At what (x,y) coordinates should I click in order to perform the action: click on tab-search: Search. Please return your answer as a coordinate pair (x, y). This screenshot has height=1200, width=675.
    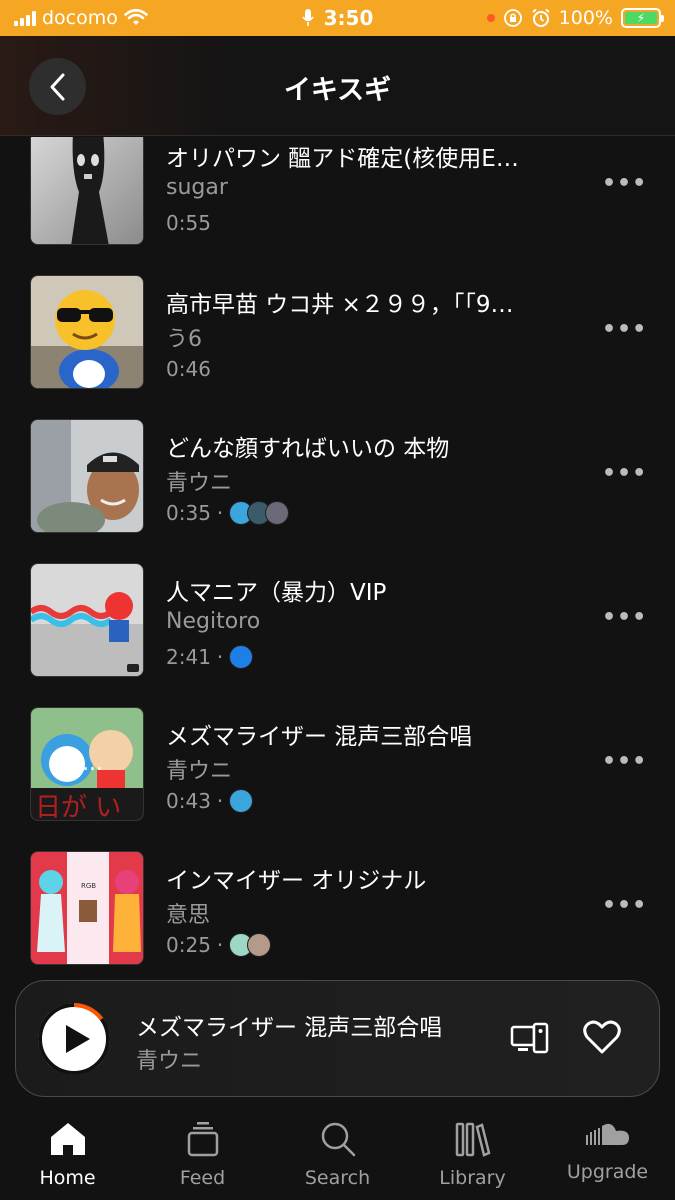
    Looking at the image, I should click on (337, 1152).